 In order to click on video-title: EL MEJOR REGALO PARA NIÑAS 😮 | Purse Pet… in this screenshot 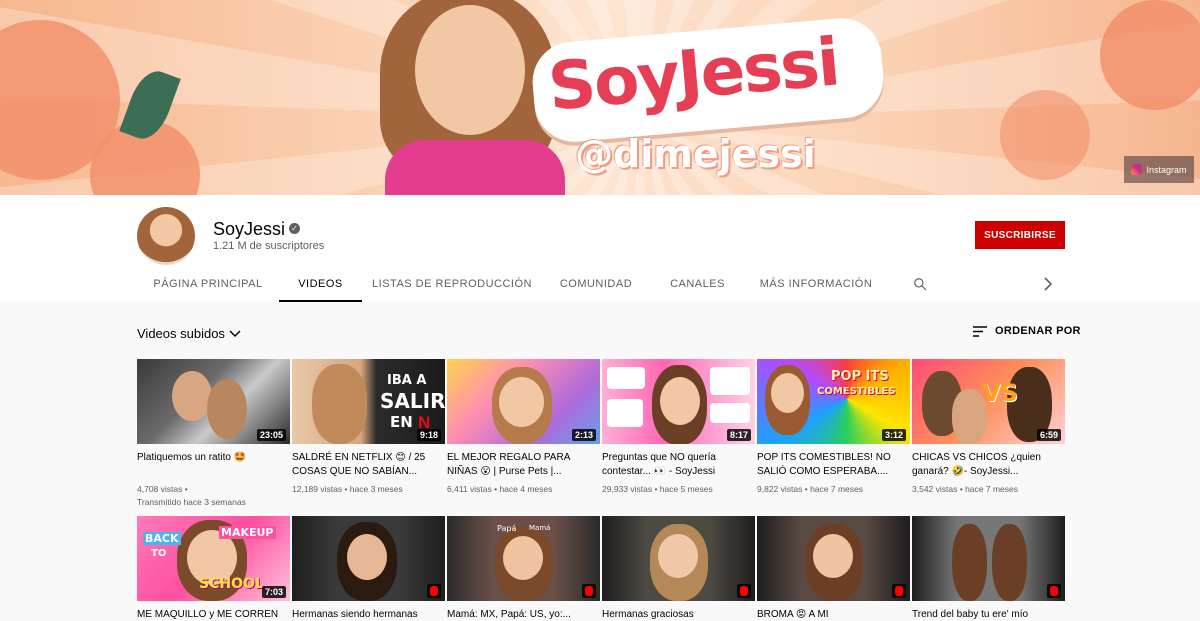, I will do `click(524, 465)`.